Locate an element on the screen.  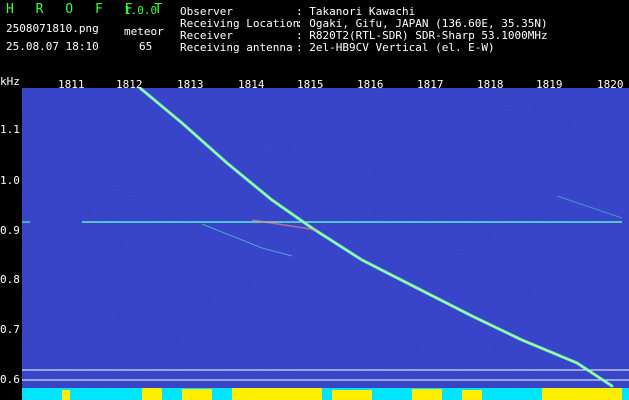
y-tick-0-7: 0.7 is located at coordinates (10, 329).